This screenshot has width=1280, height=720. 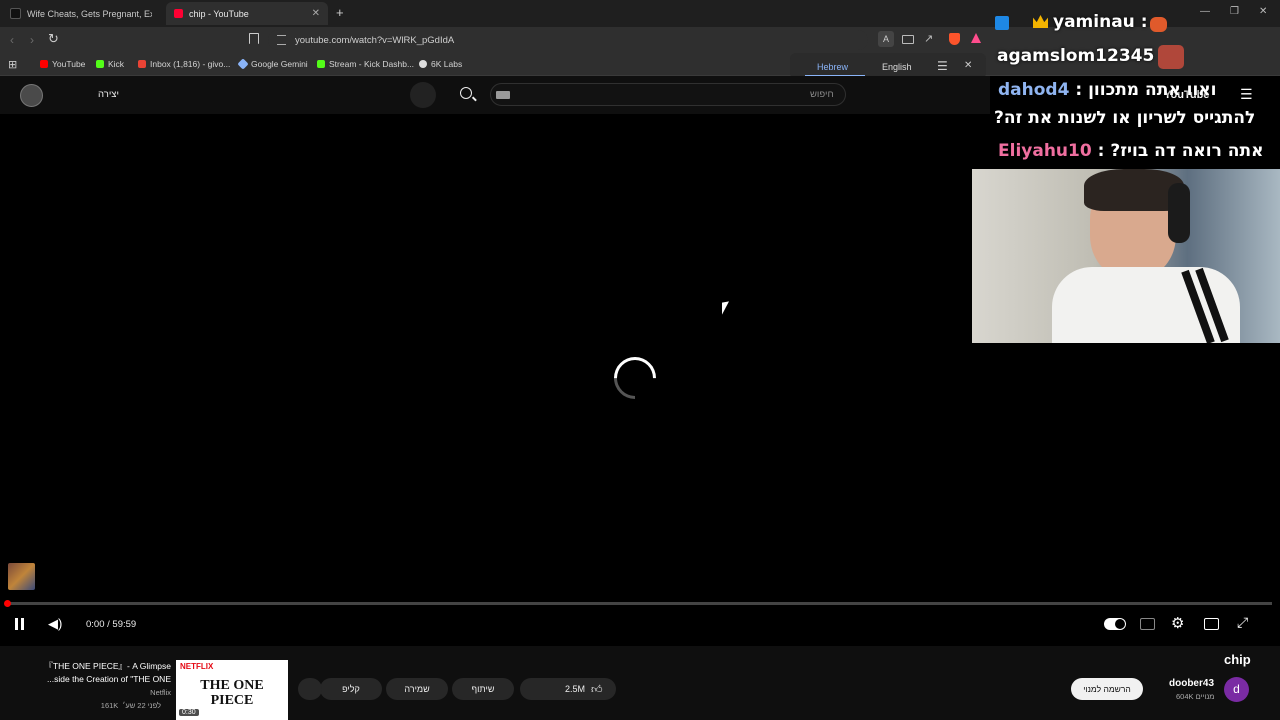 What do you see at coordinates (108, 94) in the screenshot?
I see `create-button: יצירה` at bounding box center [108, 94].